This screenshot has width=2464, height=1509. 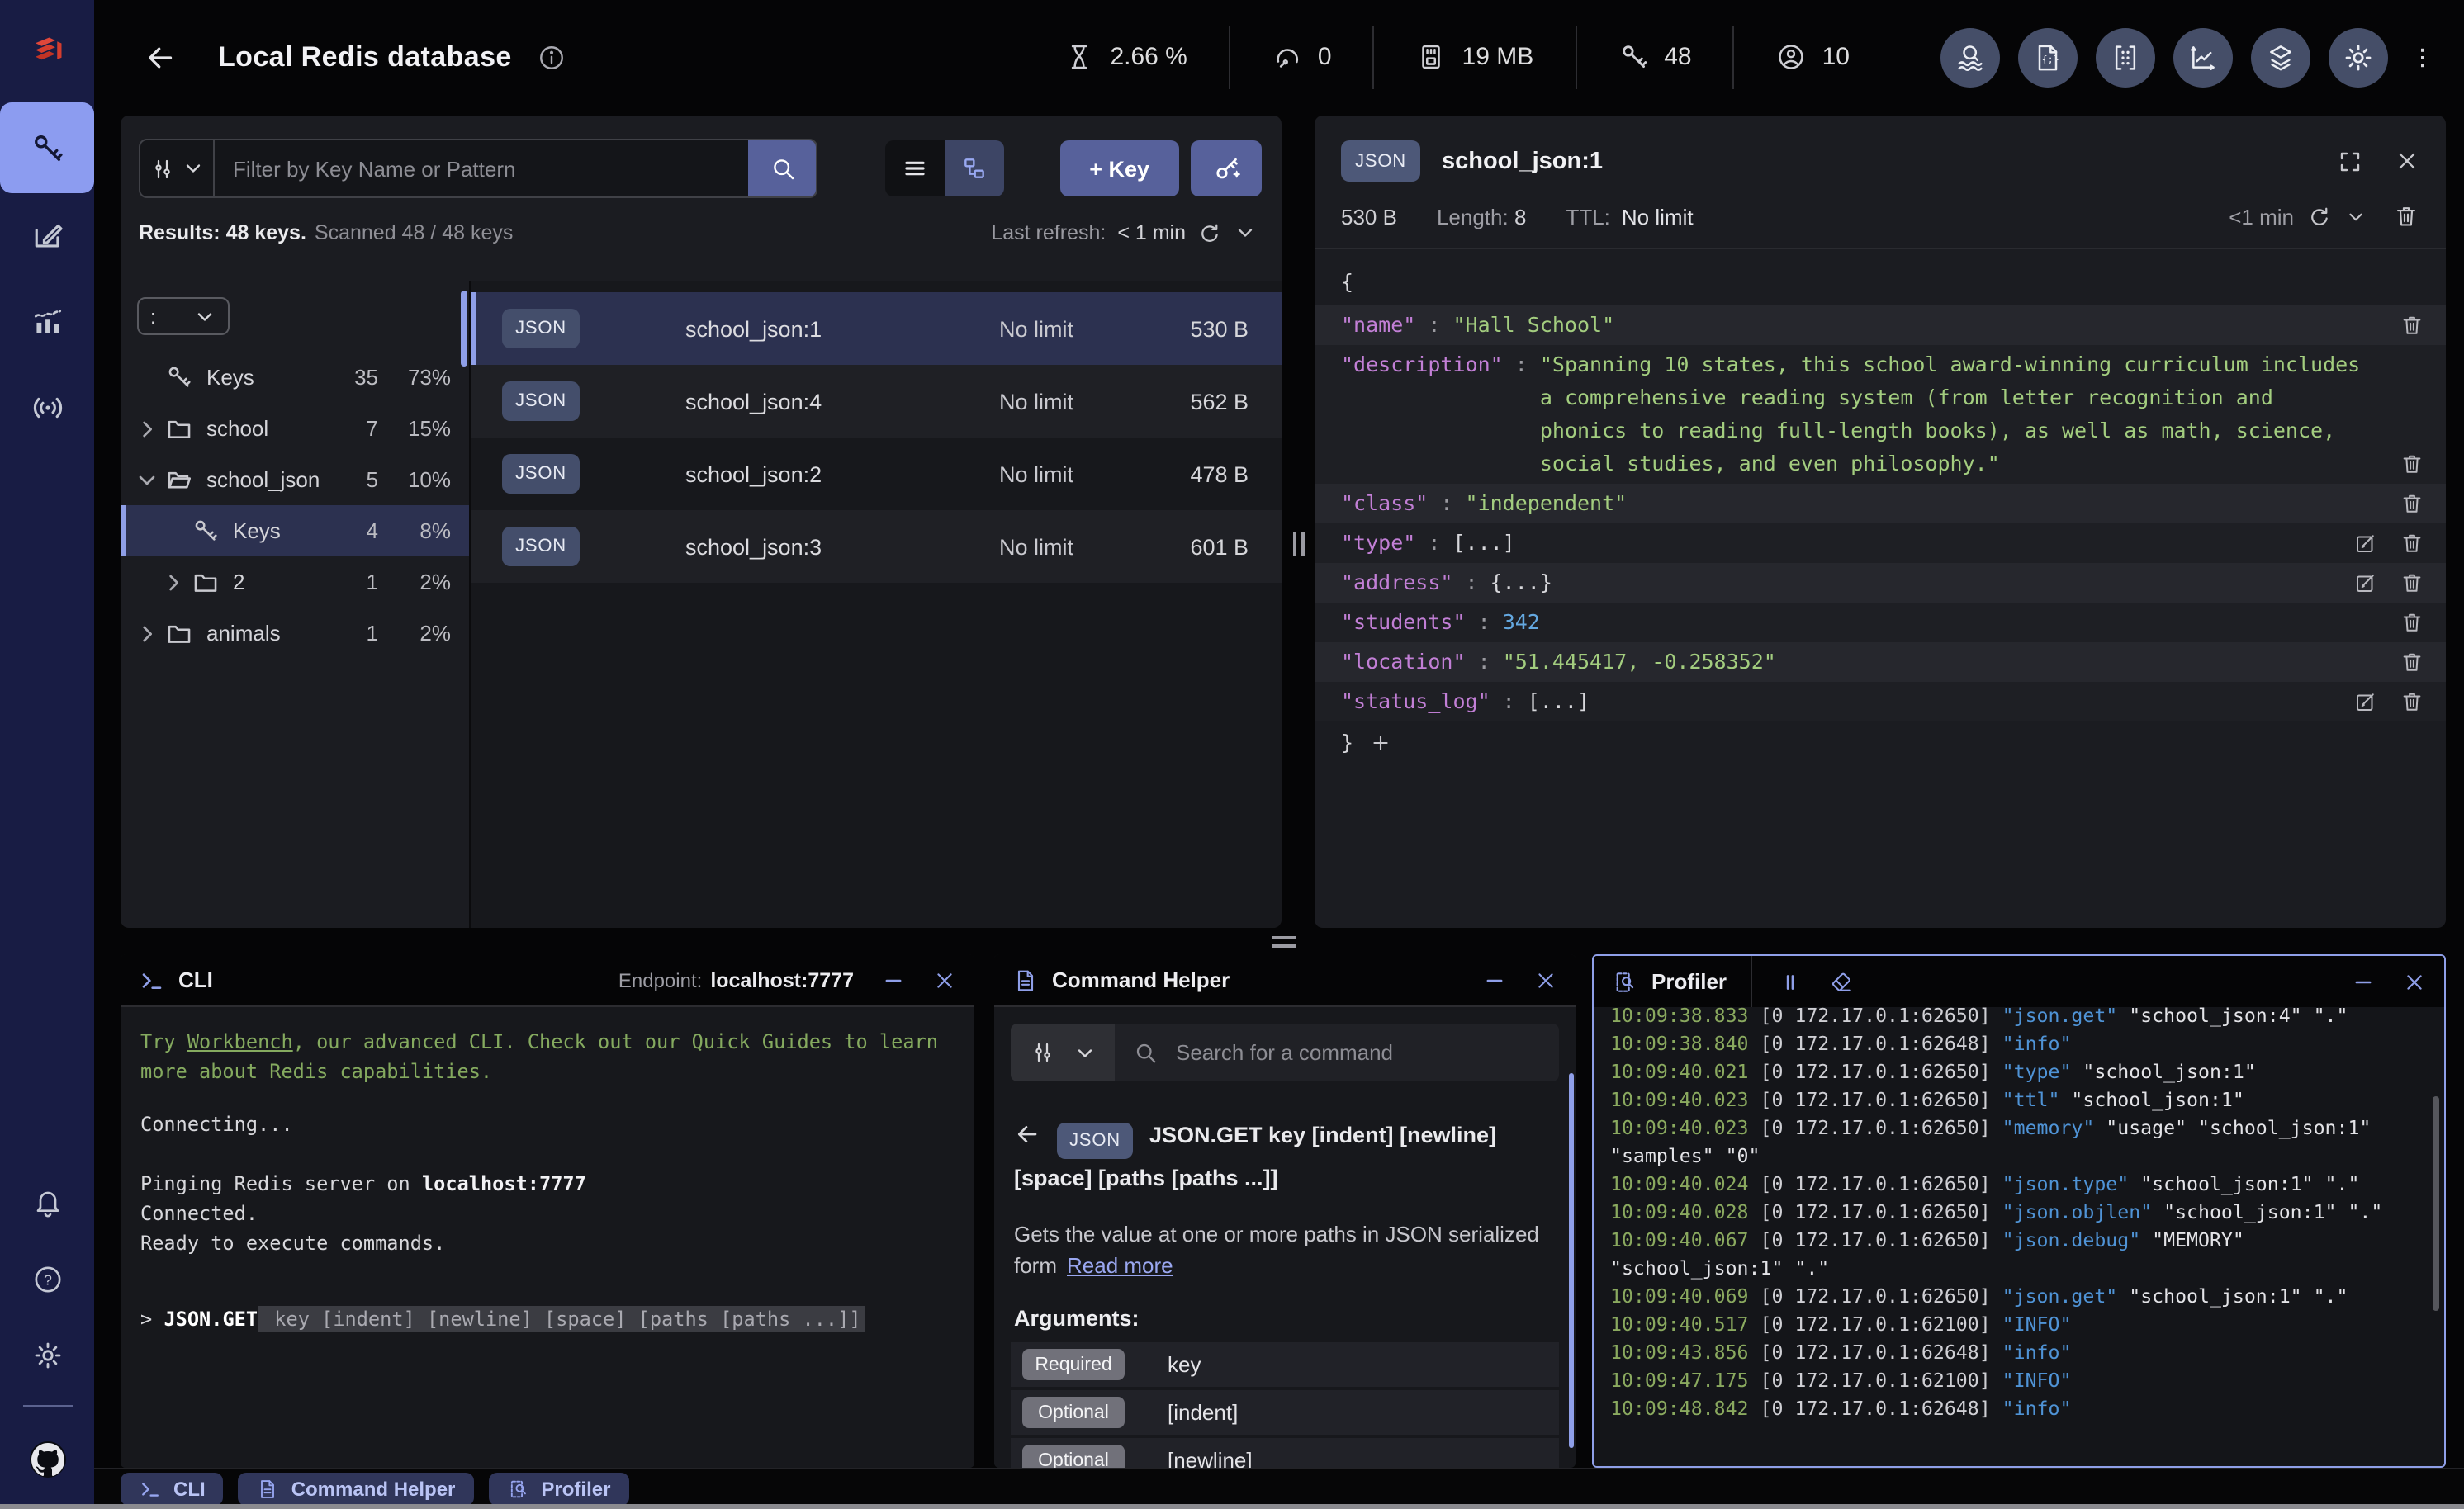 I want to click on argument-row--newline-: Optional [newline], so click(x=1285, y=1453).